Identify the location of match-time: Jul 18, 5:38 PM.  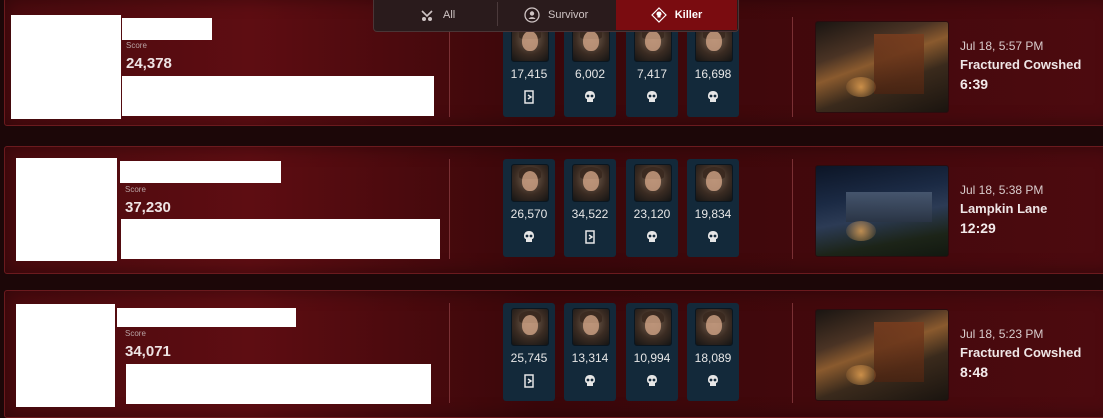
(1002, 190).